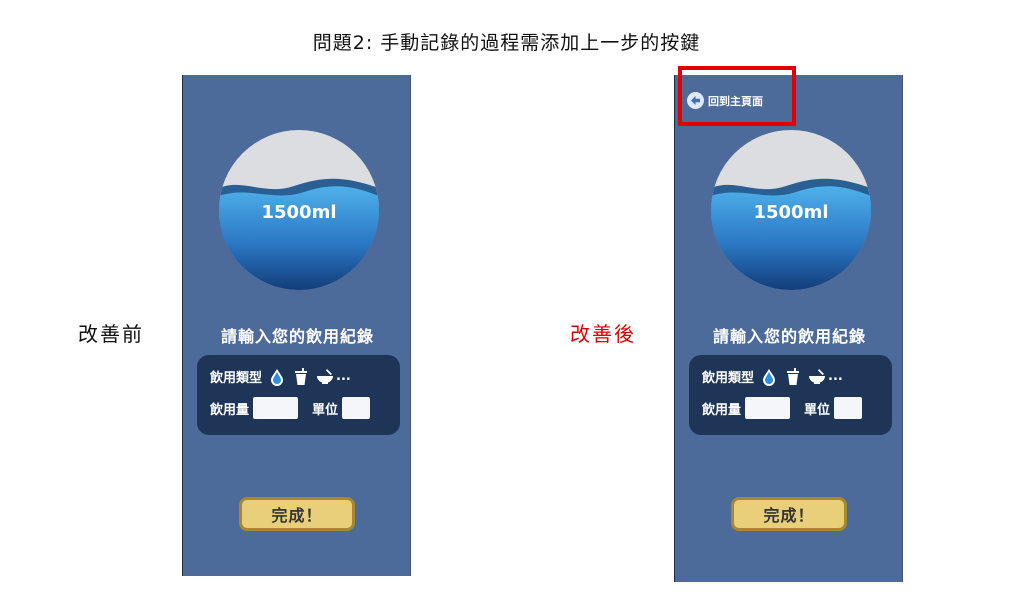  I want to click on highlight-box, so click(737, 96).